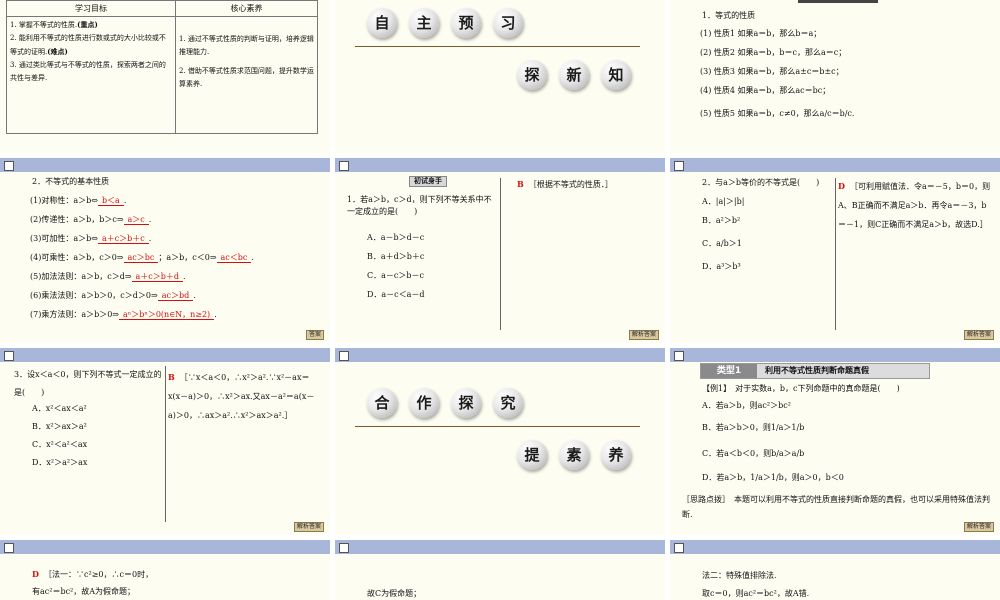 Image resolution: width=1000 pixels, height=600 pixels. I want to click on slide-thumbnail-8: 合 作 探 究 提 素 养, so click(500, 441).